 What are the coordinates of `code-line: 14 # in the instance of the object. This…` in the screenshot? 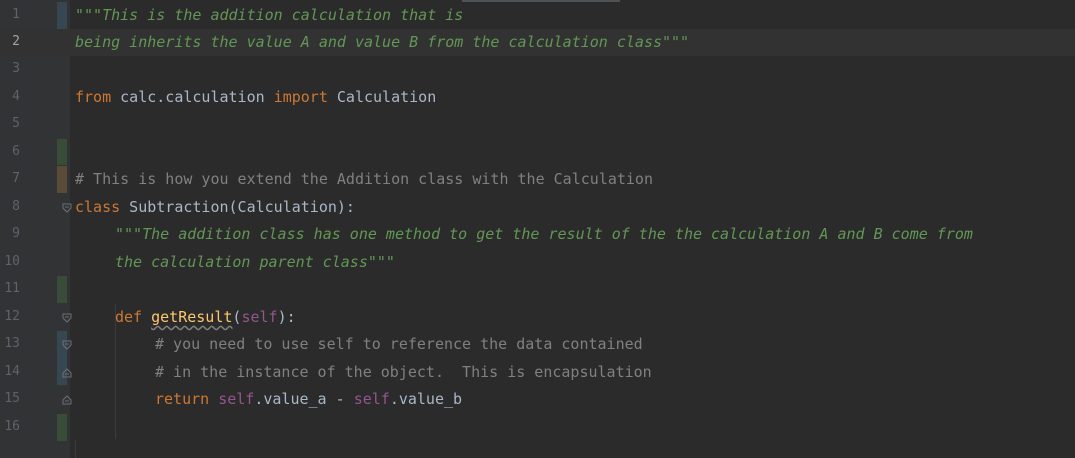 It's located at (537, 372).